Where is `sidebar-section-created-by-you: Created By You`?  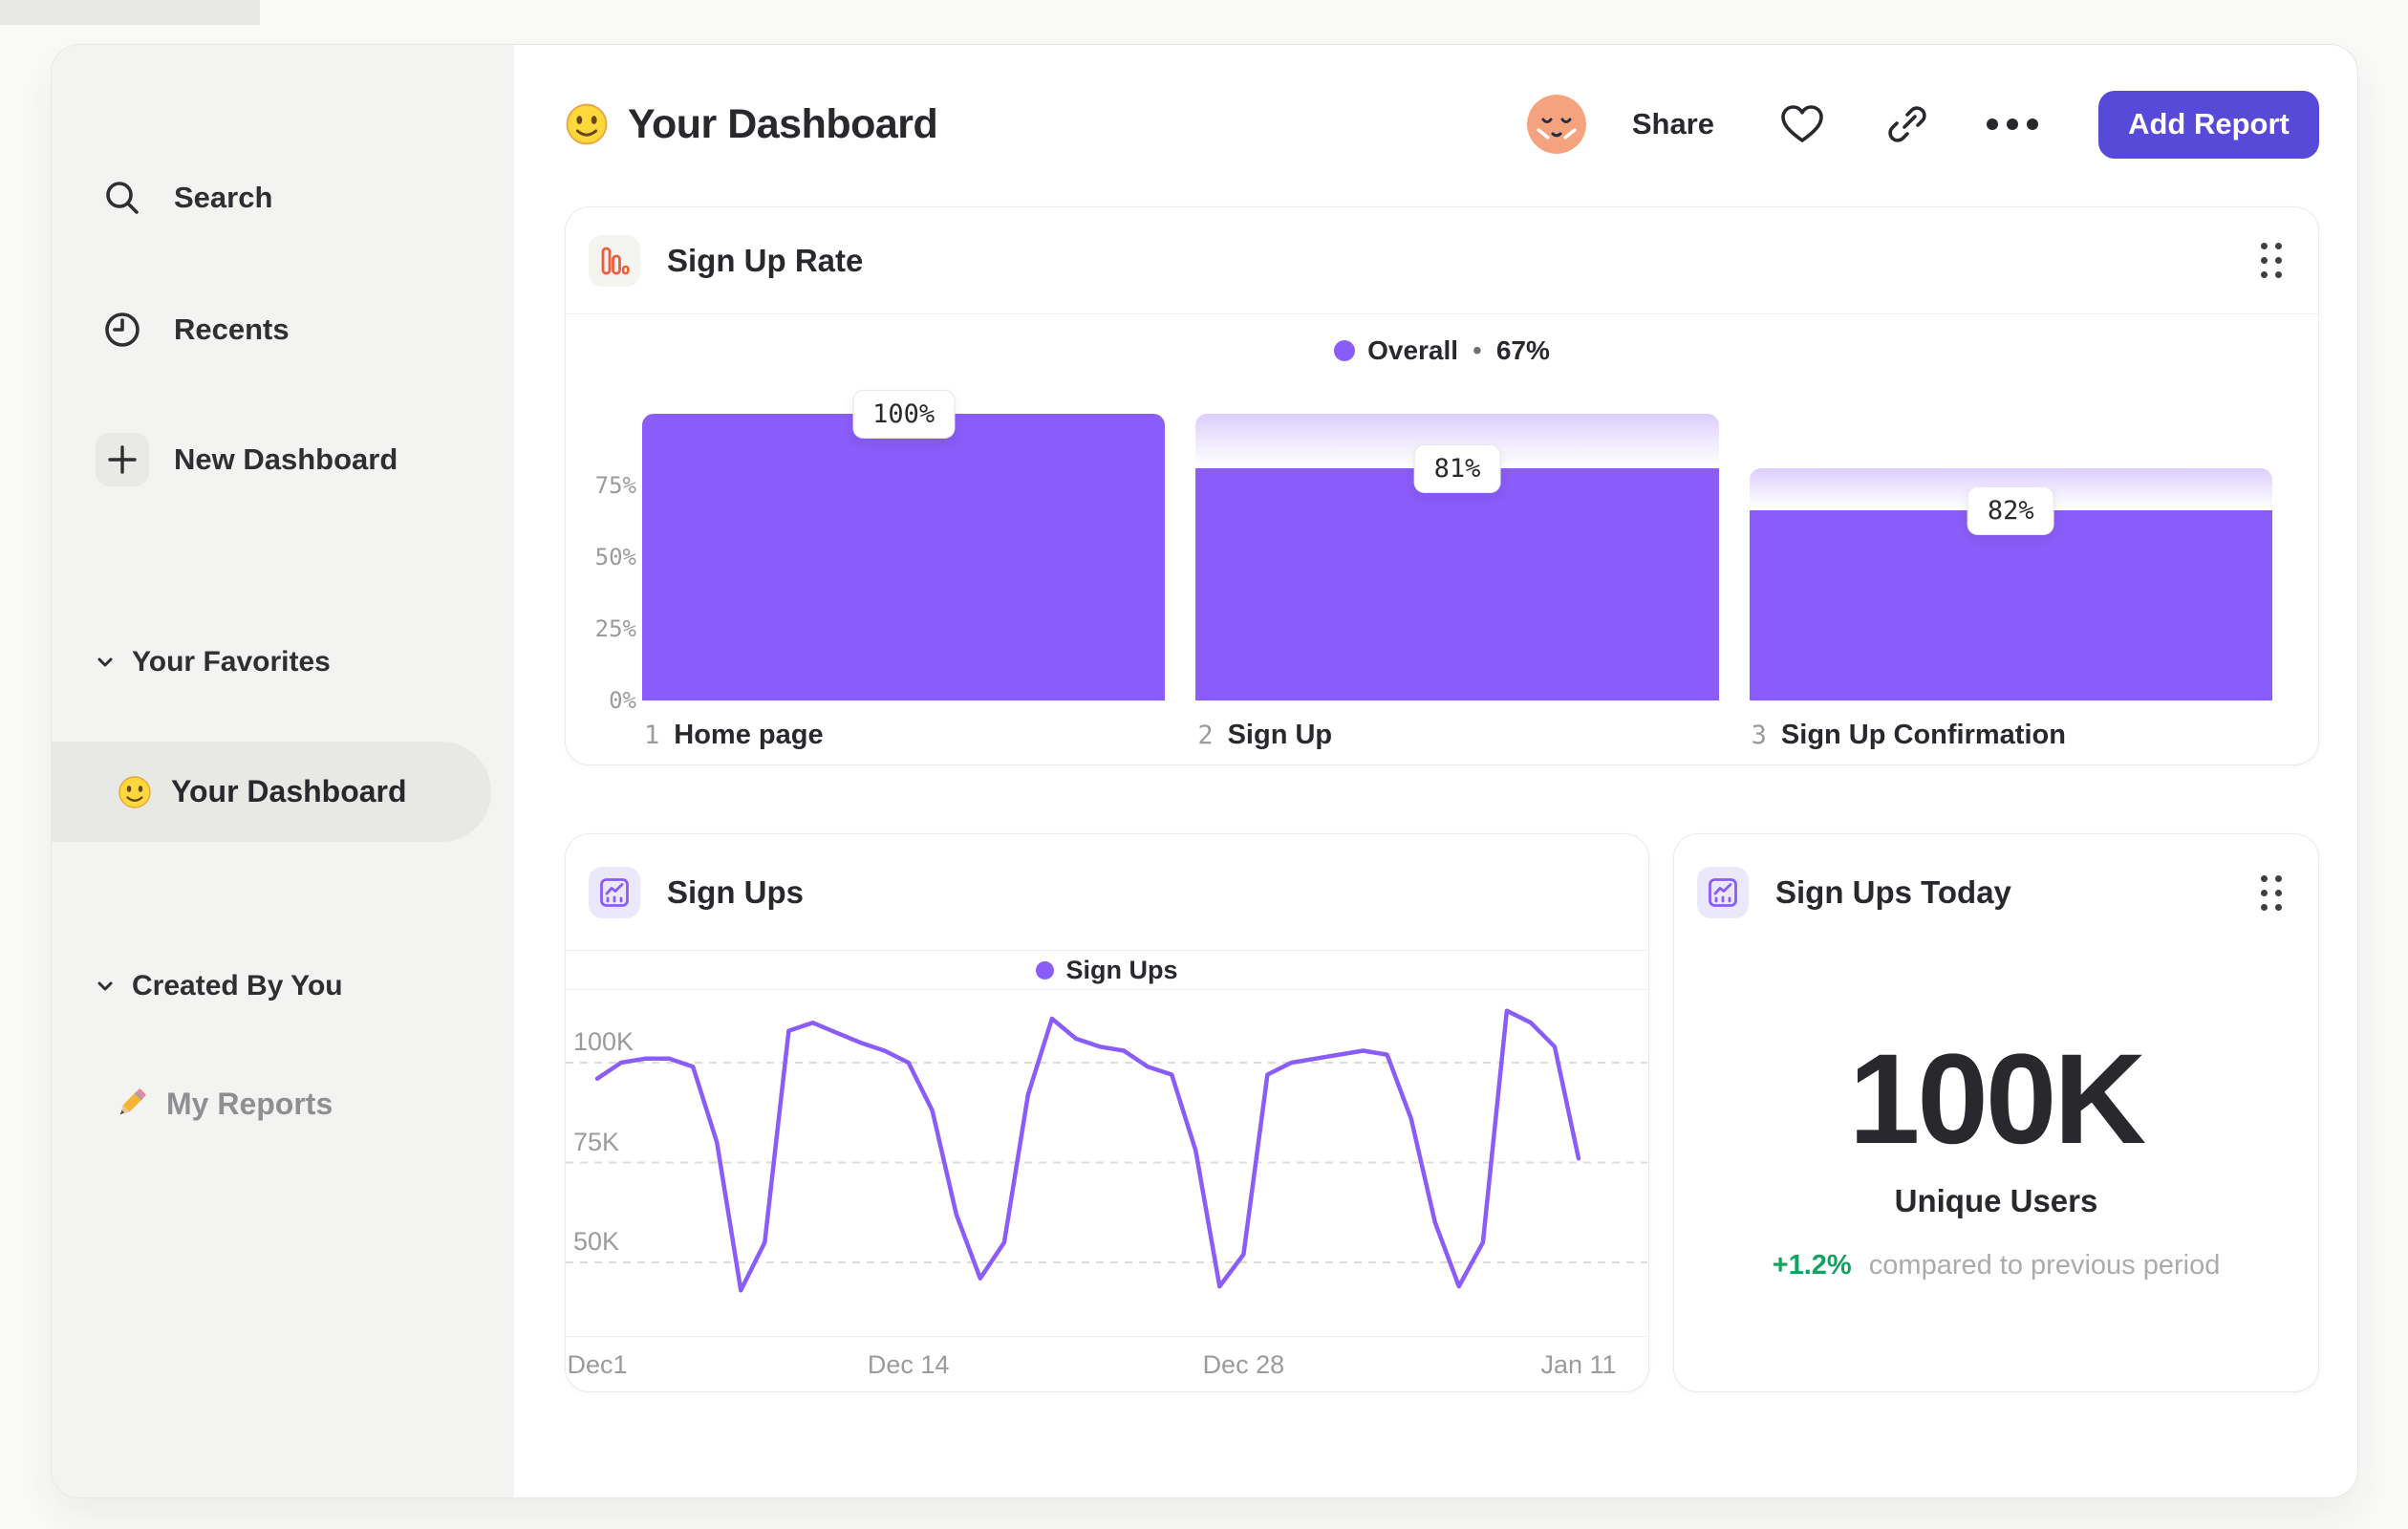
sidebar-section-created-by-you: Created By You is located at coordinates (283, 986).